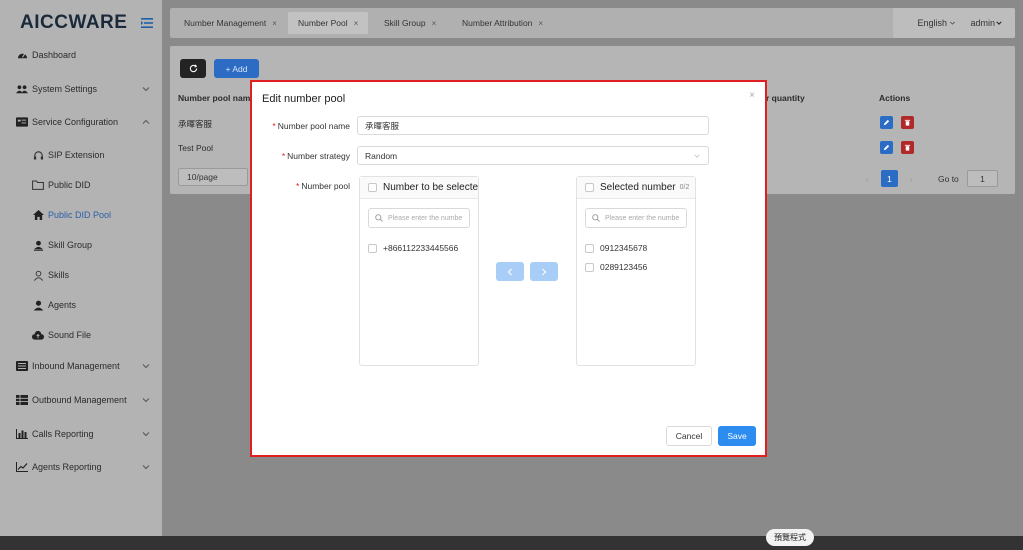 The width and height of the screenshot is (1023, 550). Describe the element at coordinates (147, 23) in the screenshot. I see `menu-collapse-icon` at that location.